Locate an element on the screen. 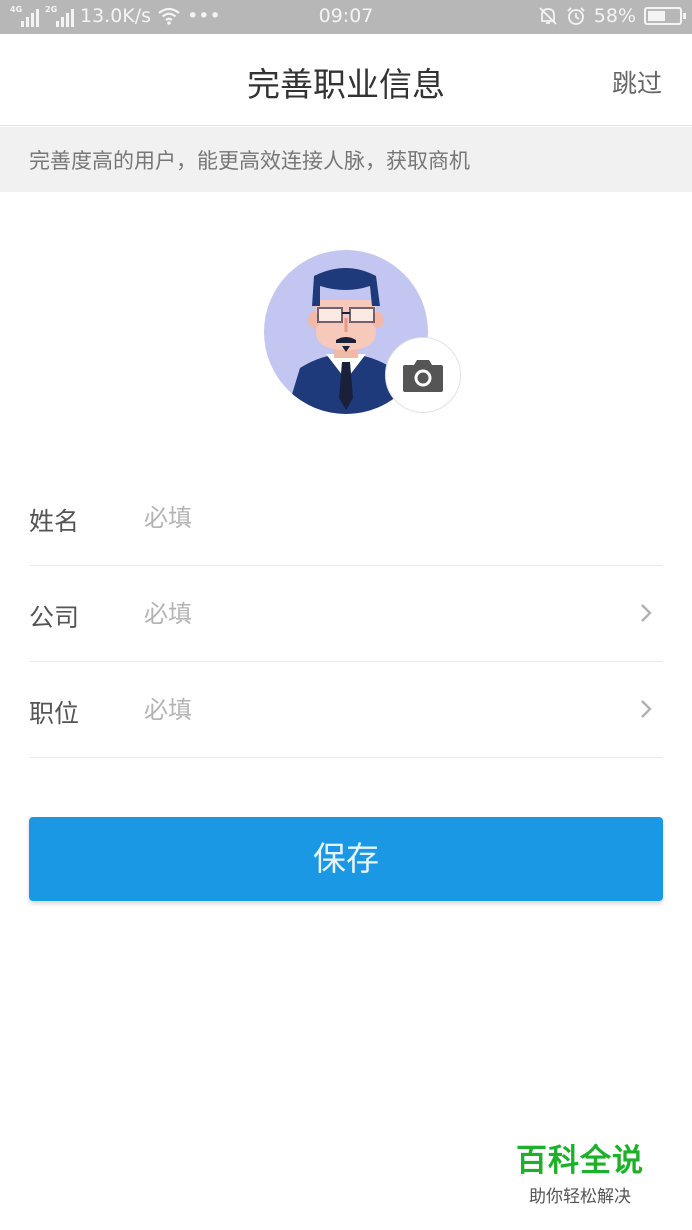 The image size is (692, 1230). form-row-name: 姓名 is located at coordinates (346, 518).